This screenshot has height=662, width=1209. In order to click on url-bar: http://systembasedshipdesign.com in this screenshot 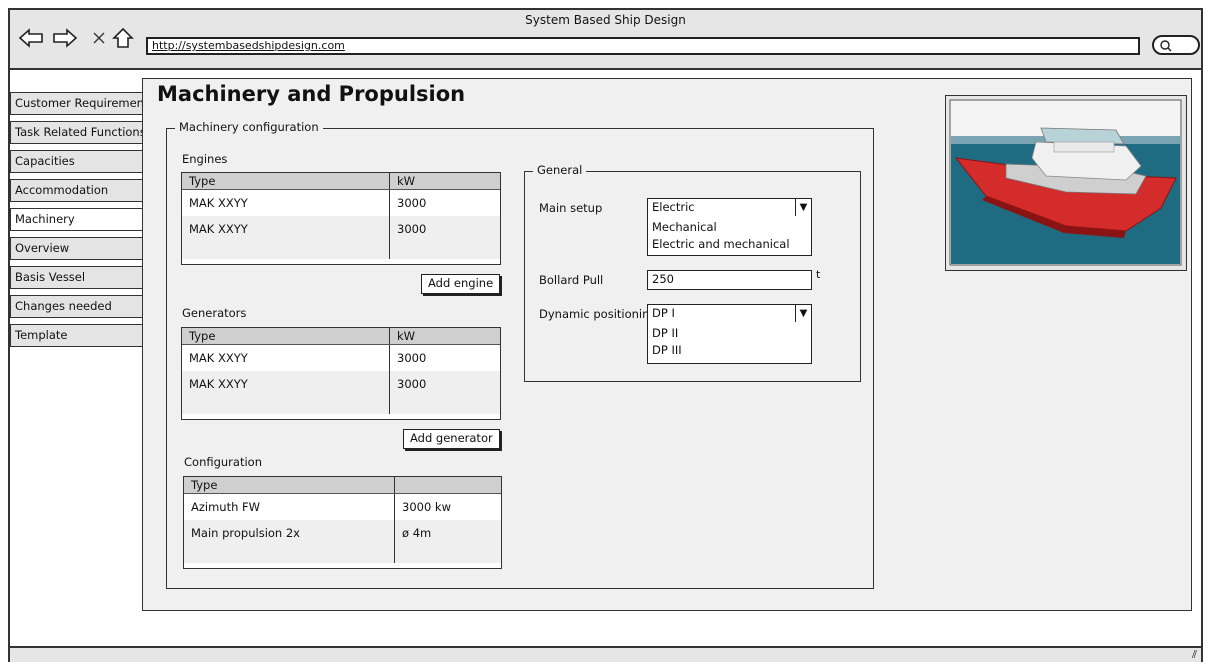, I will do `click(643, 46)`.